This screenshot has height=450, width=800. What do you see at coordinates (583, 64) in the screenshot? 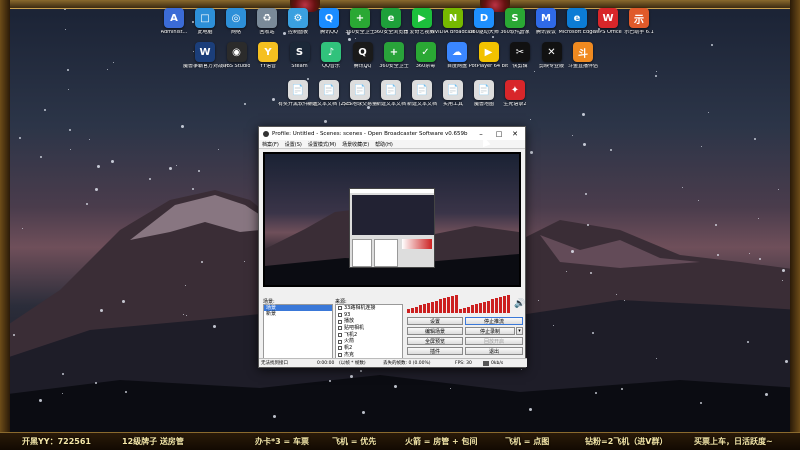
I see `desktop-shortcut: 斗斗鱼直播伴侣` at bounding box center [583, 64].